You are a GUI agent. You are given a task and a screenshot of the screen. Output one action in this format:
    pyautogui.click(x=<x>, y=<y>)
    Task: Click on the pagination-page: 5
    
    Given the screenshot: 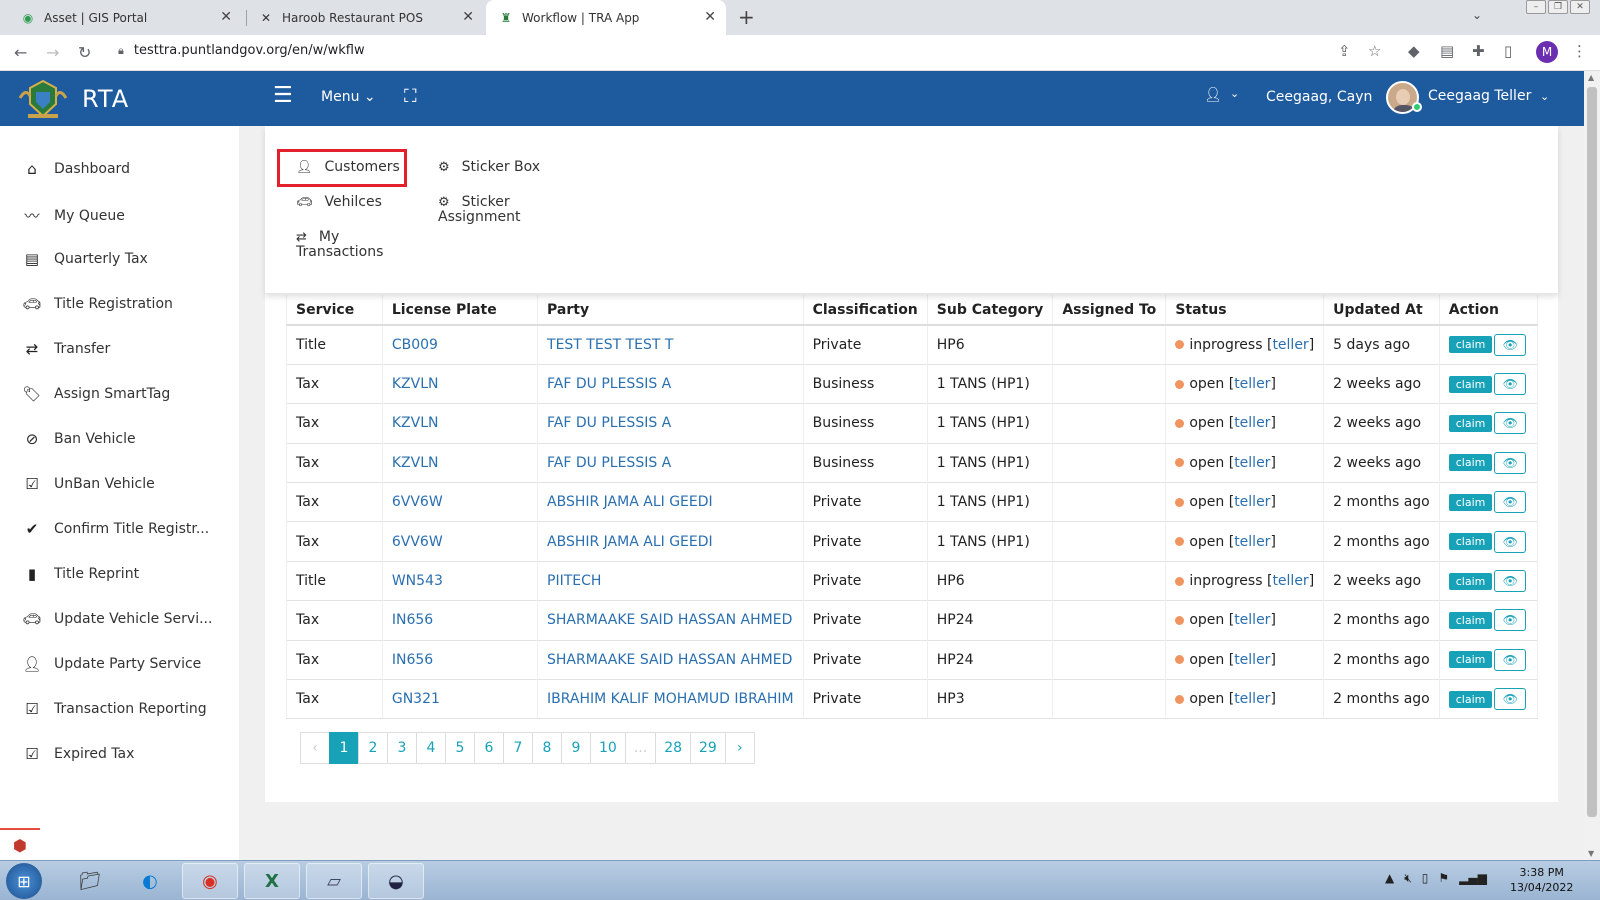 What is the action you would take?
    pyautogui.click(x=460, y=748)
    